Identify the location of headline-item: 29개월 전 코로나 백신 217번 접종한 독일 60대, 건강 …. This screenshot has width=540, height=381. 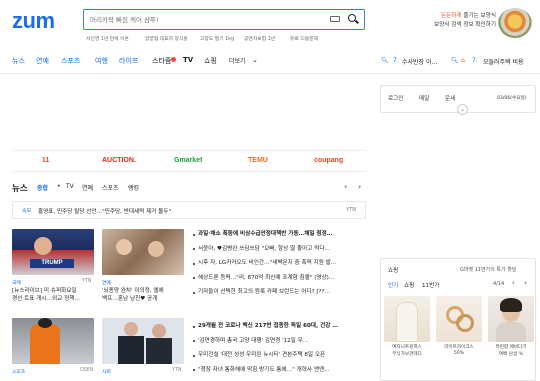
(268, 326).